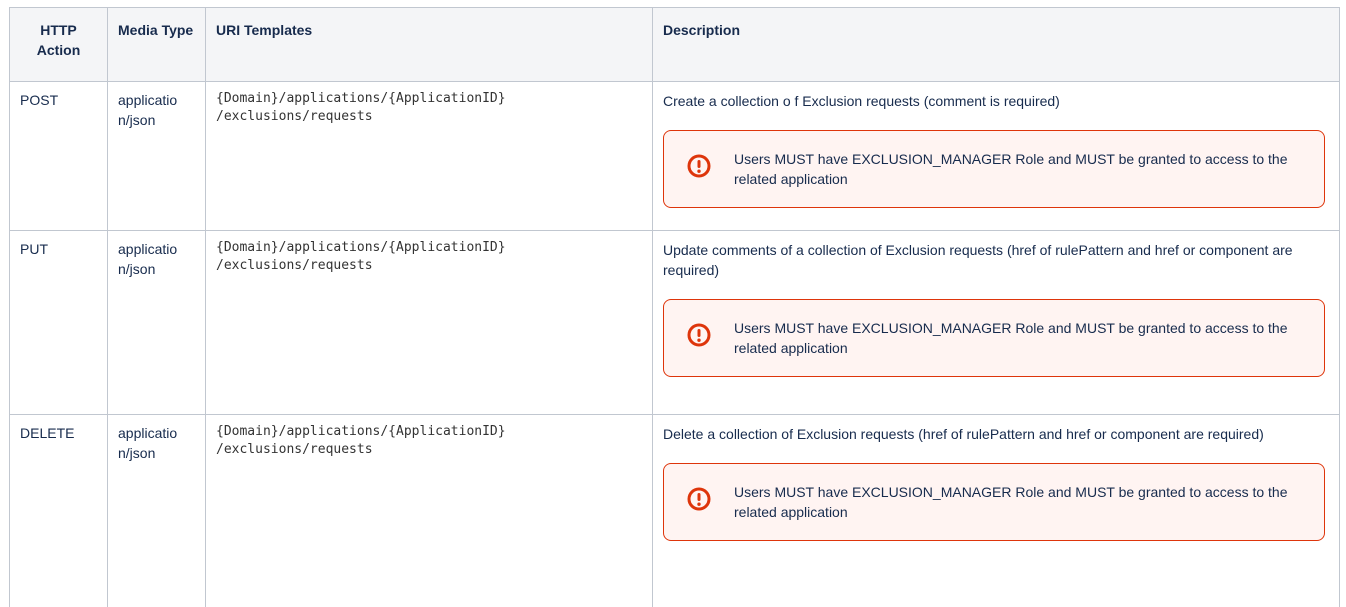 This screenshot has height=607, width=1346. I want to click on cell-http-action: POST, so click(58, 156).